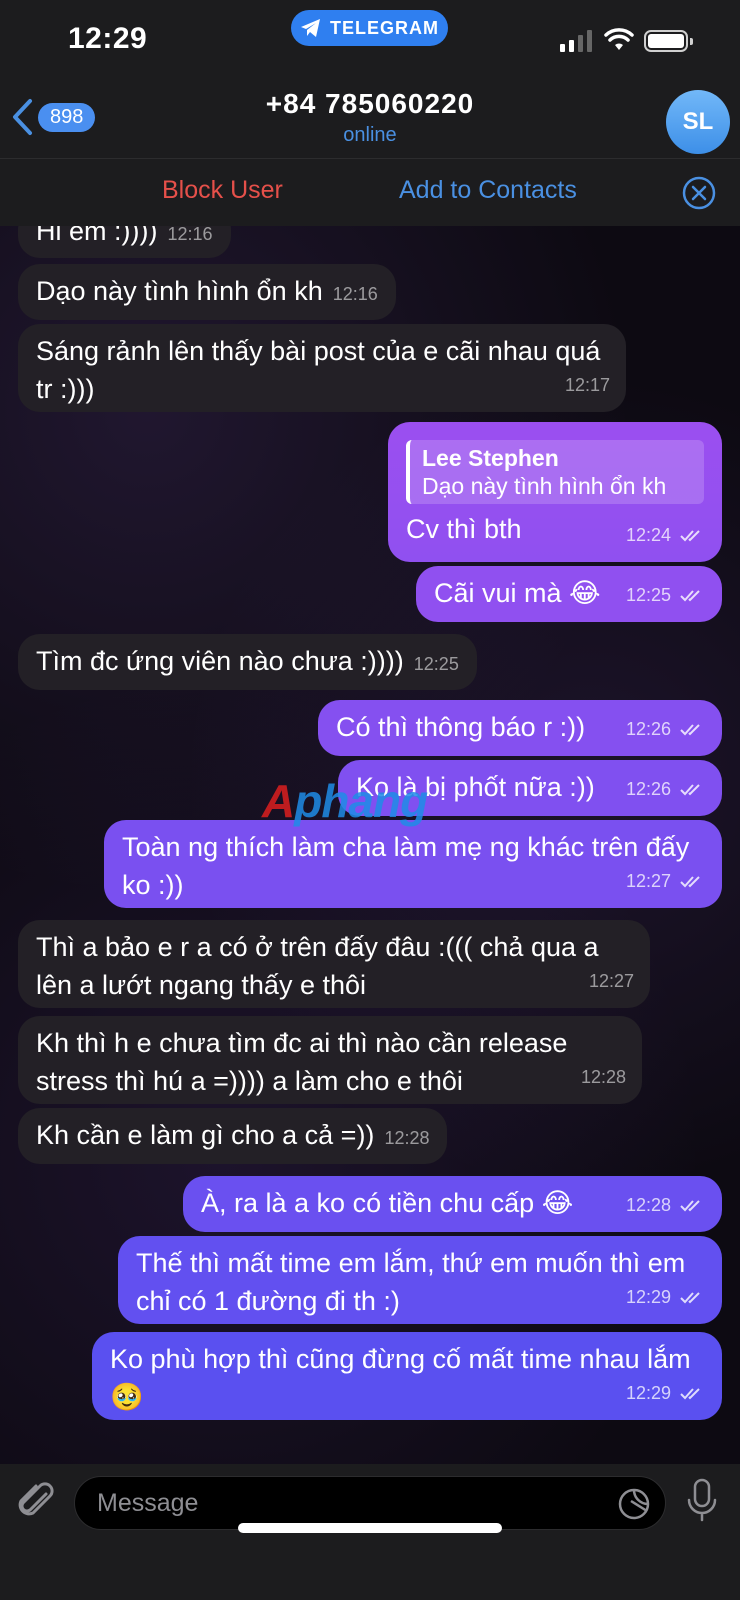 The height and width of the screenshot is (1600, 740). What do you see at coordinates (108, 38) in the screenshot?
I see `clock: 12:29` at bounding box center [108, 38].